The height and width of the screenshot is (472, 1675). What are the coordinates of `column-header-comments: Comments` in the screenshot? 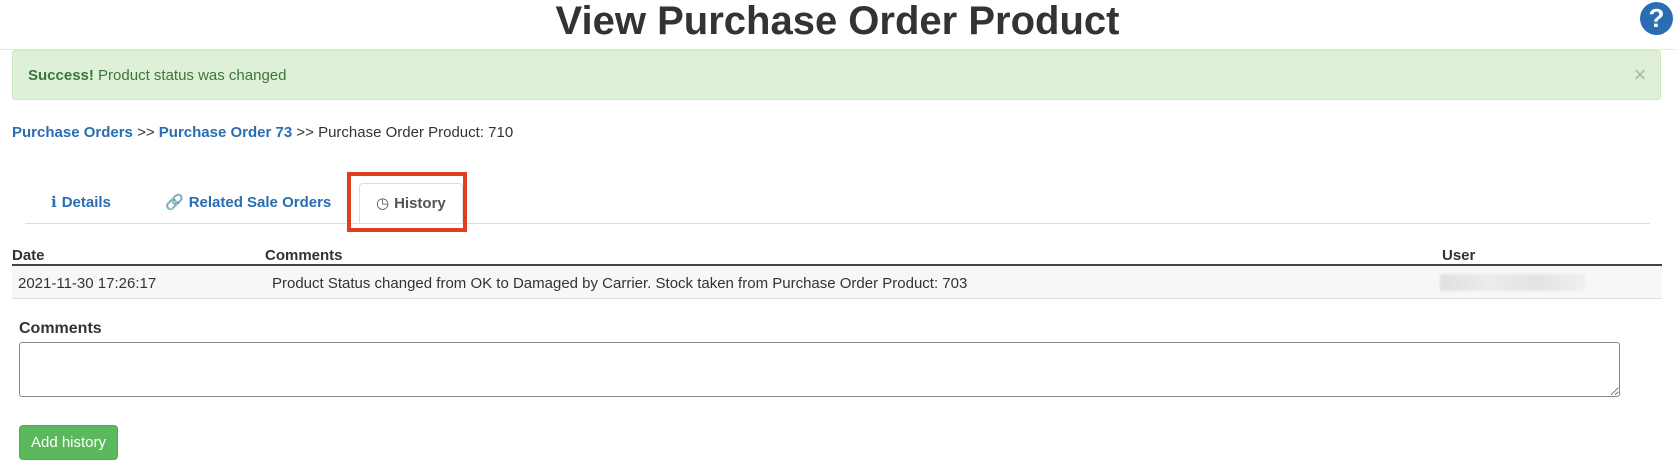 It's located at (304, 255).